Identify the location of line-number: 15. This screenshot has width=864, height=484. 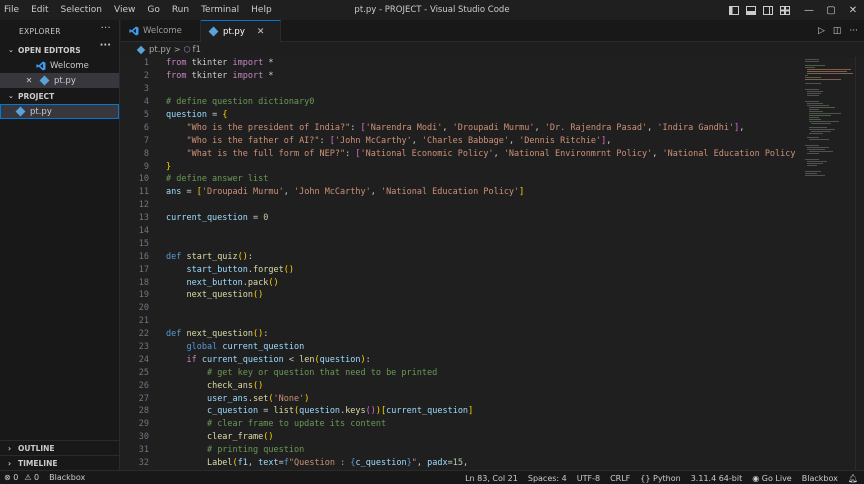
(143, 243).